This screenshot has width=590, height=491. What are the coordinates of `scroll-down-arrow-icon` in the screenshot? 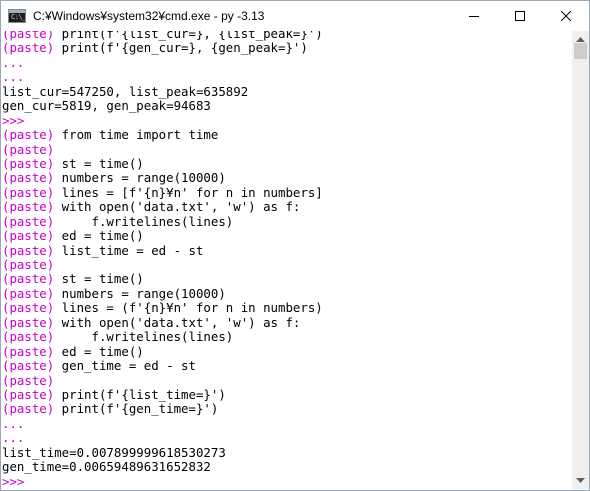 It's located at (580, 480).